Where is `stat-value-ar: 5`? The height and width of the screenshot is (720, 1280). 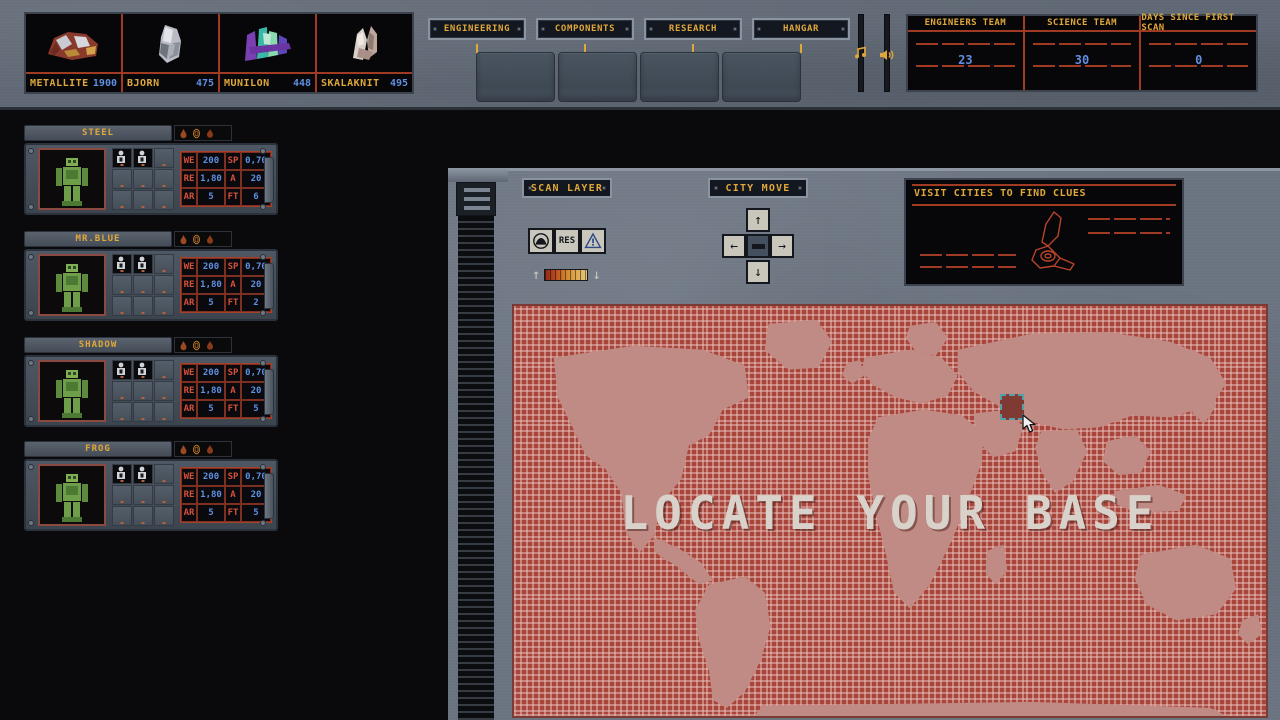
stat-value-ar: 5 is located at coordinates (211, 409).